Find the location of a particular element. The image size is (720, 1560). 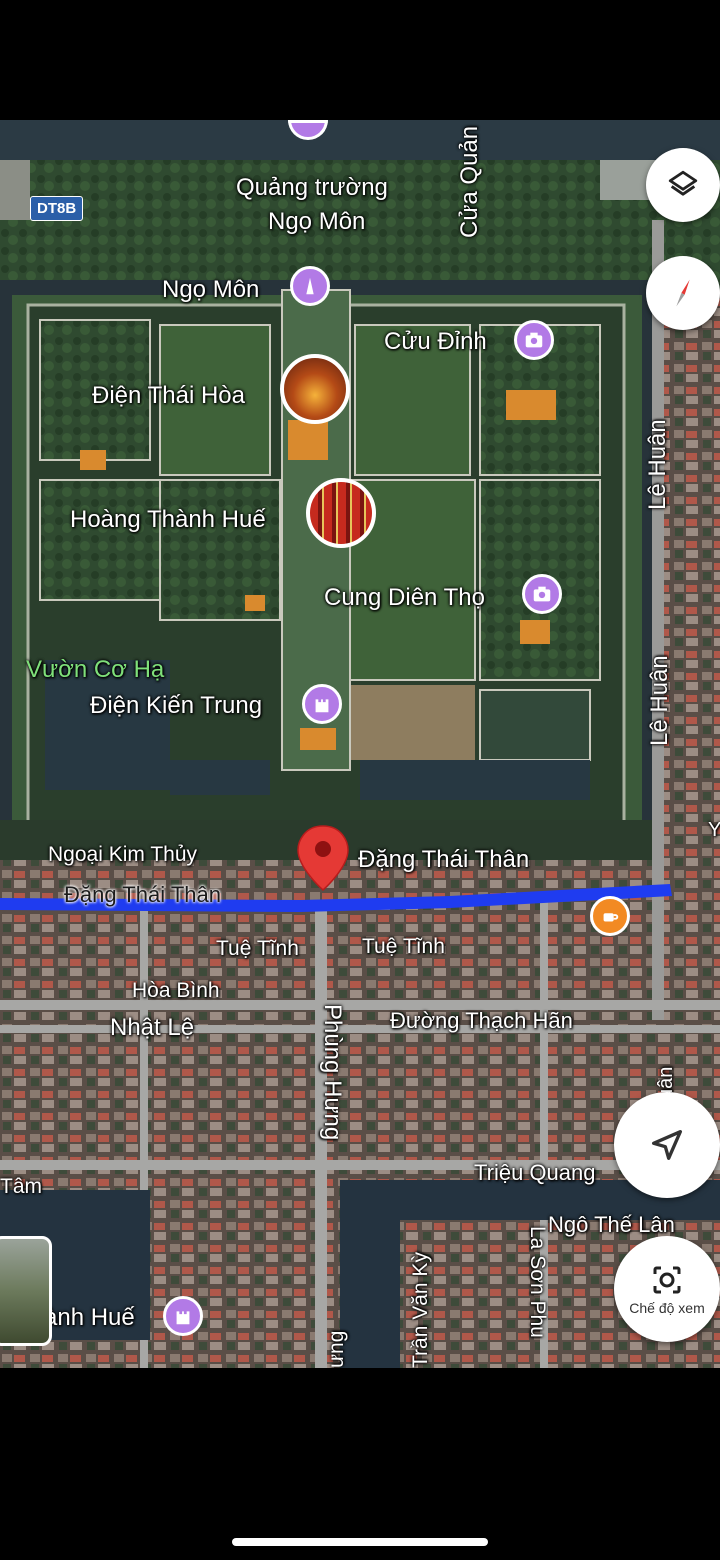

street-view-thumbnail is located at coordinates (26, 1291).